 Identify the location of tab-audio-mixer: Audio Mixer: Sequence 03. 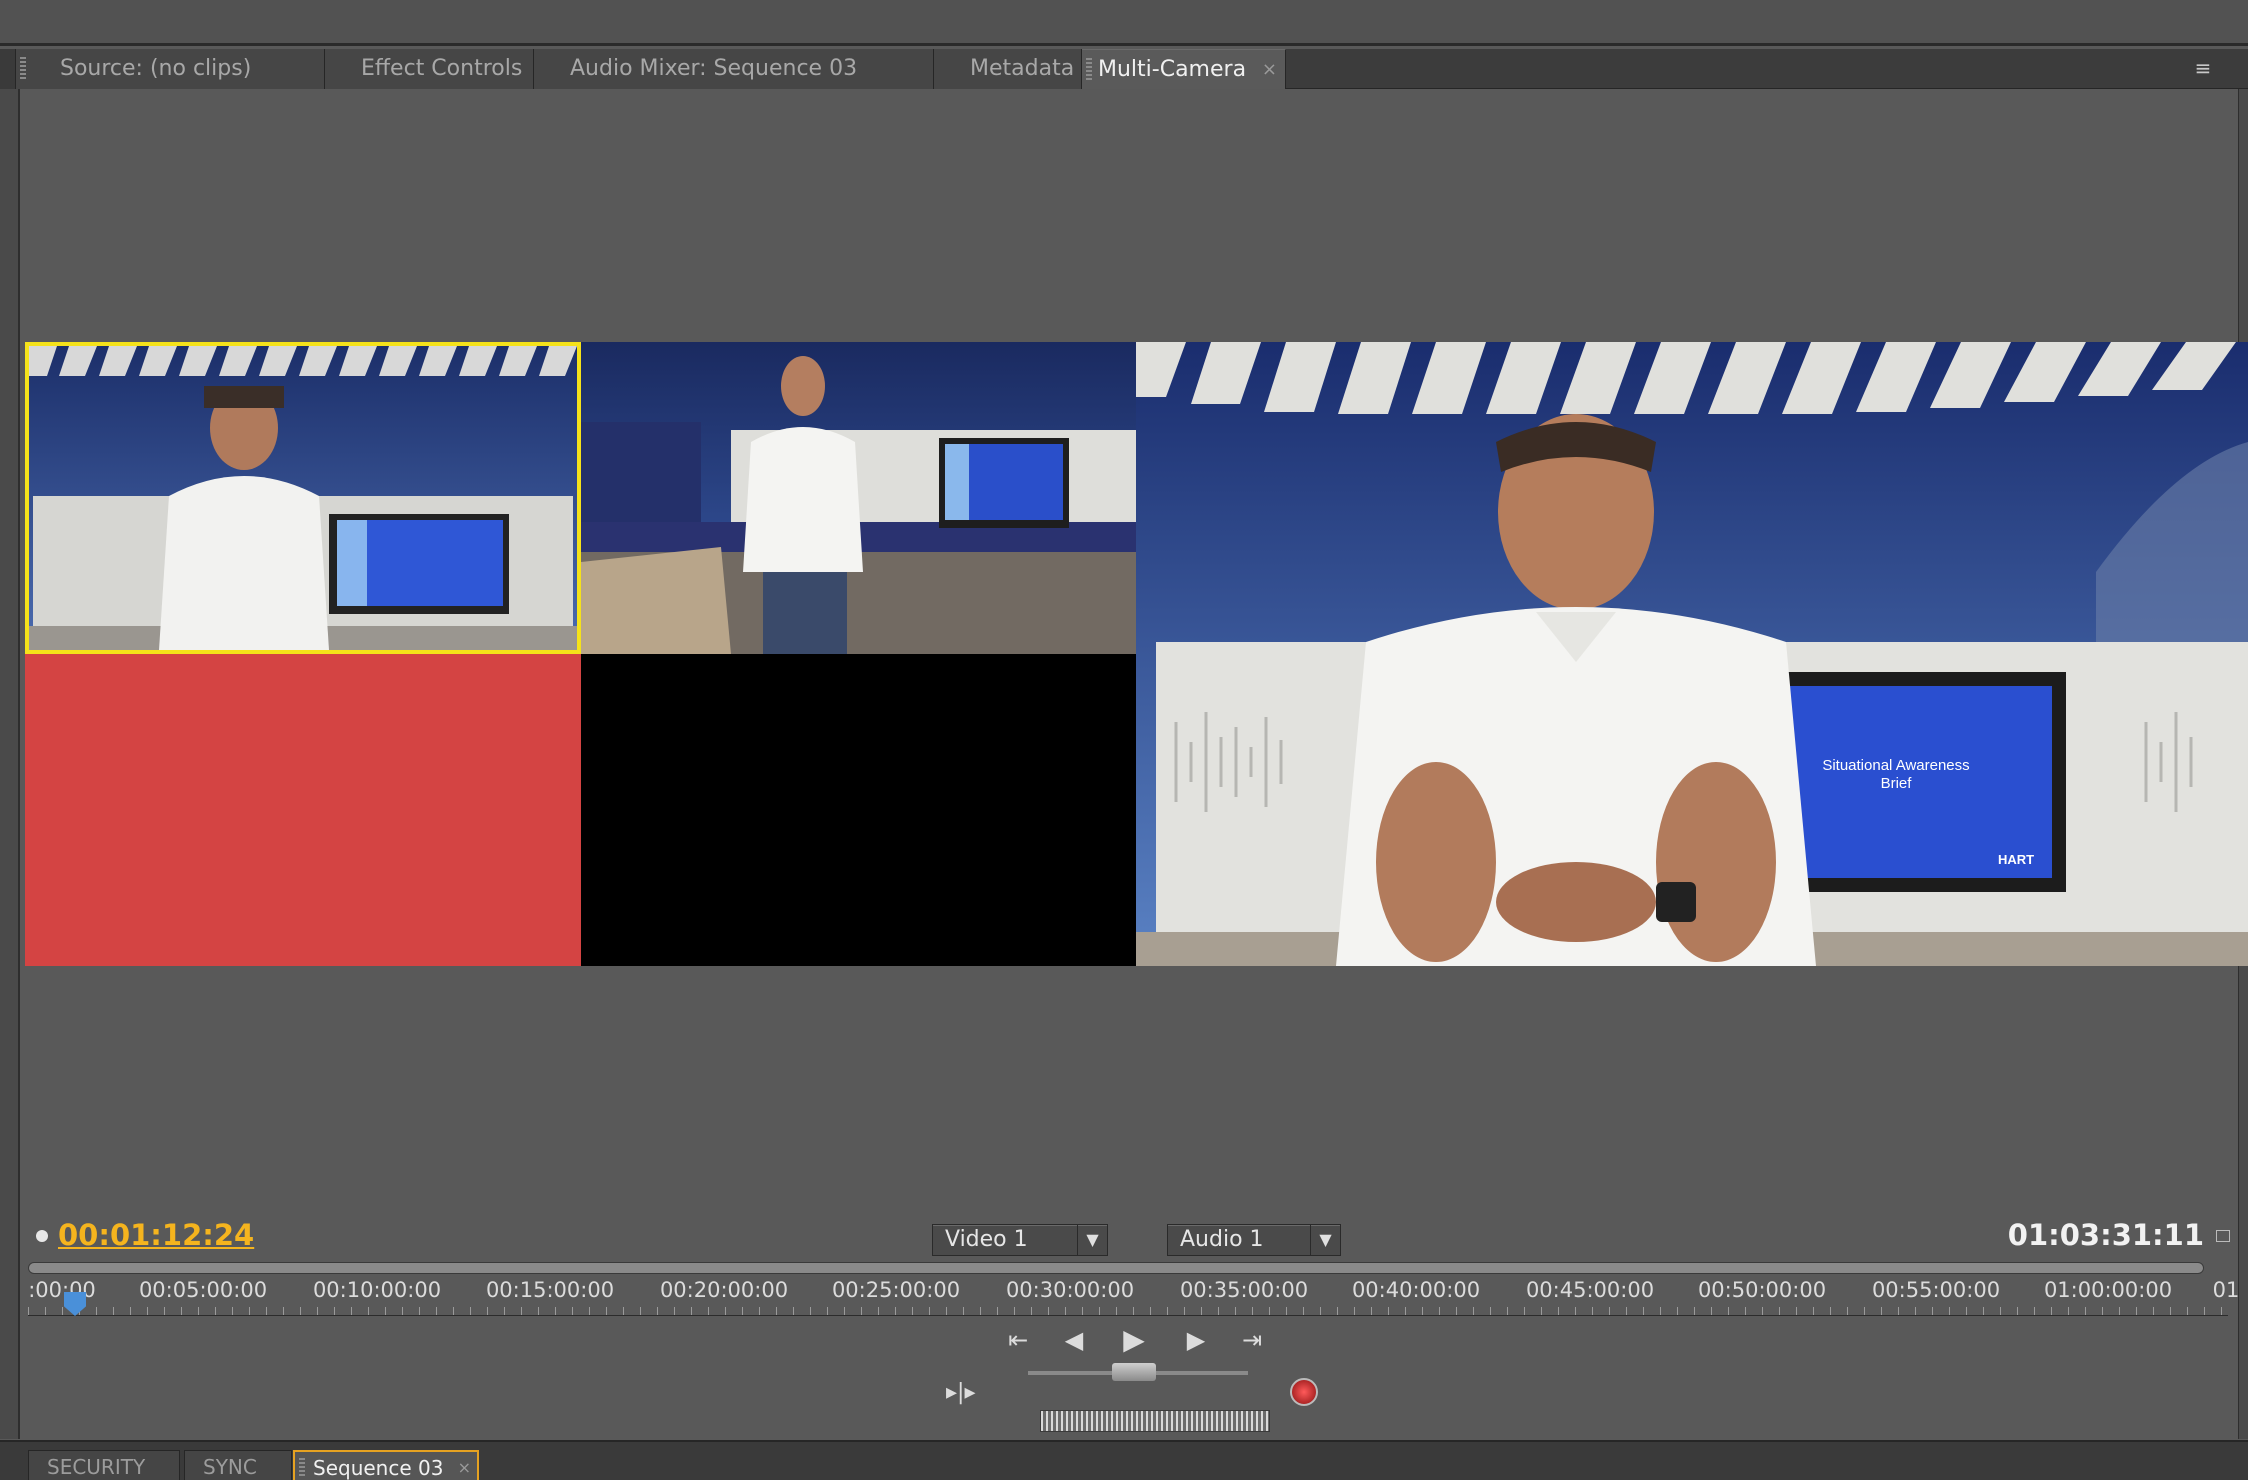
(734, 69).